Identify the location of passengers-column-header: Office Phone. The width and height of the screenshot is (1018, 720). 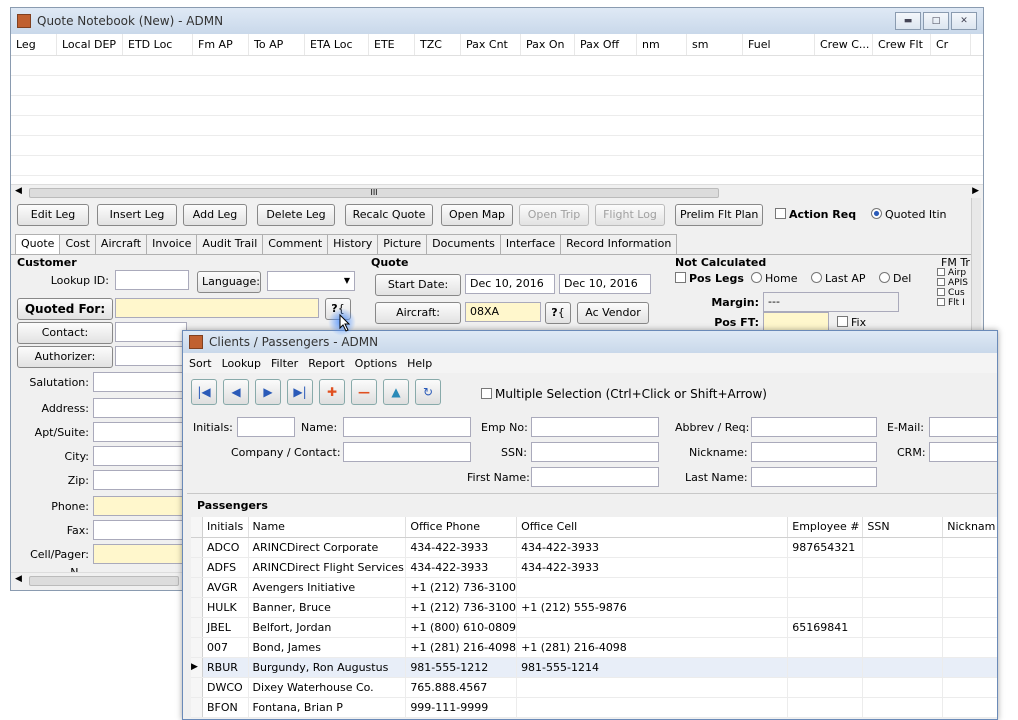
(461, 527).